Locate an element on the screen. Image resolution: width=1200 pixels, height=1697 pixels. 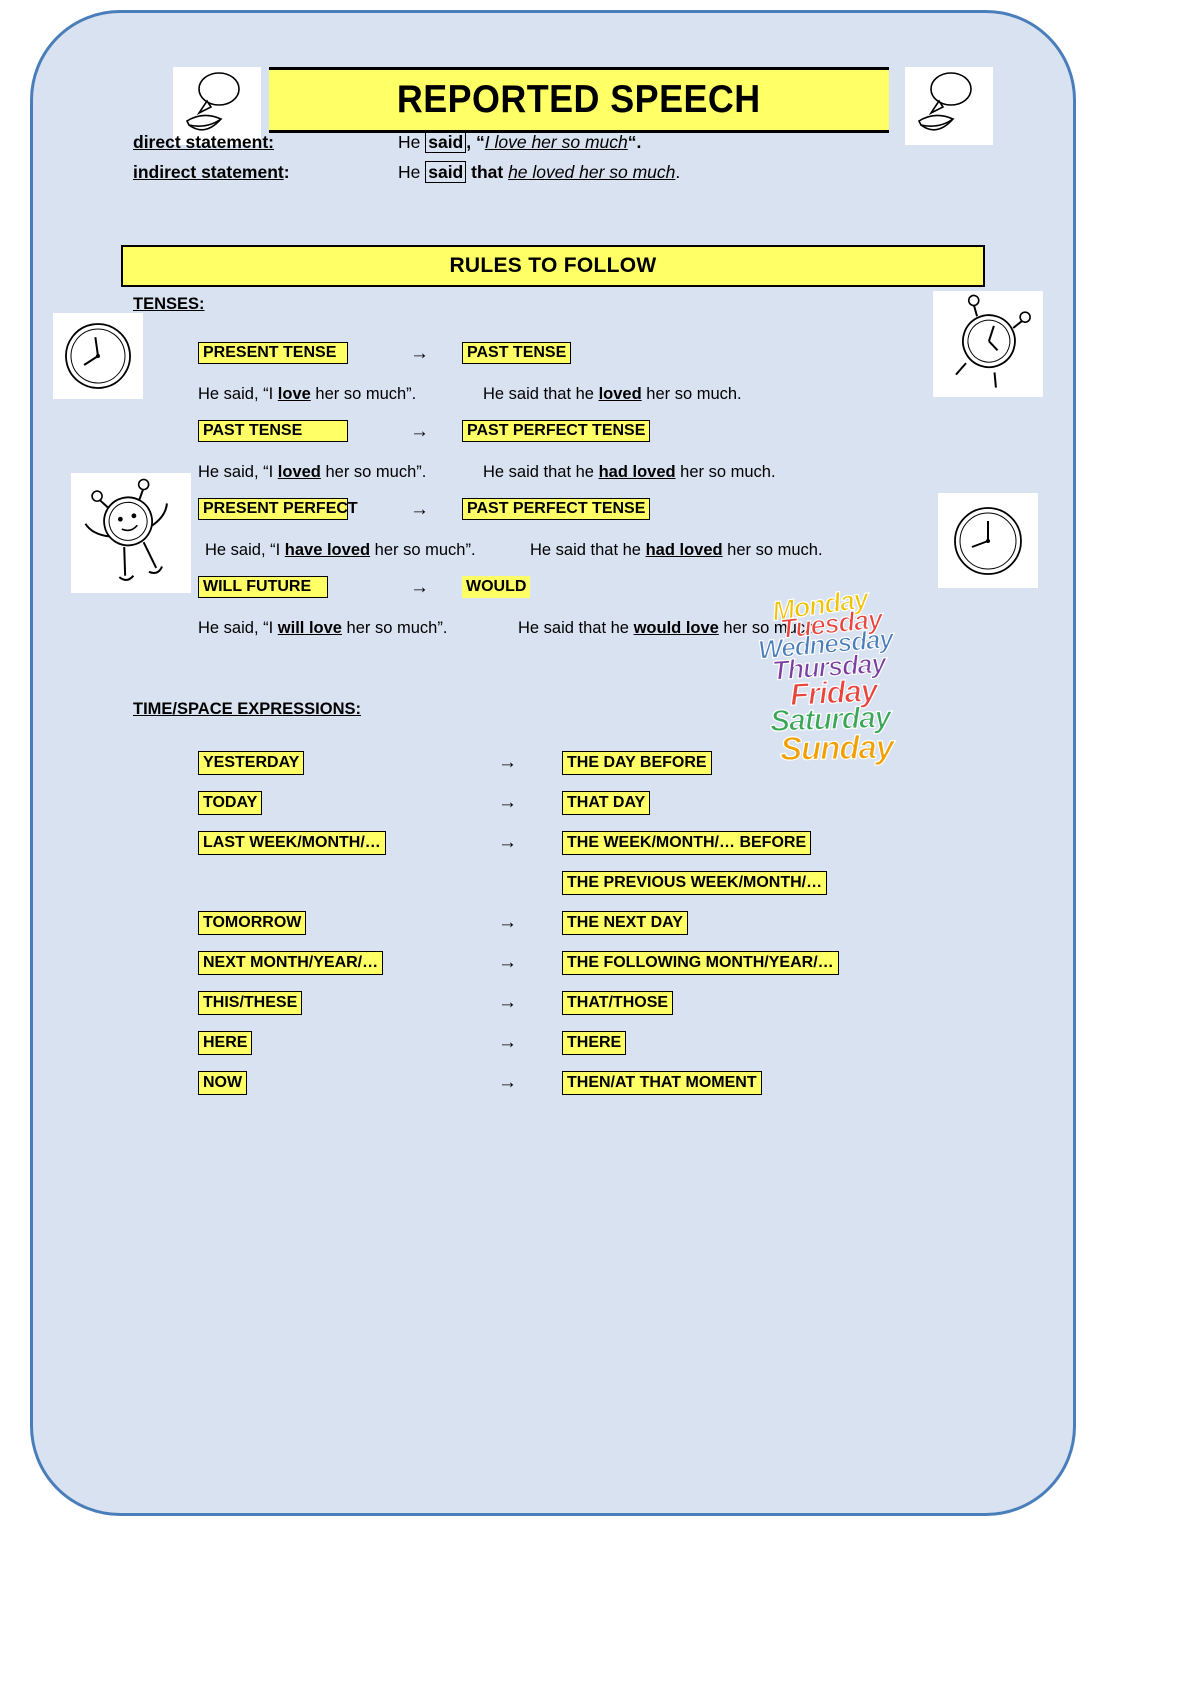
time-from-1: TODAY is located at coordinates (230, 803).